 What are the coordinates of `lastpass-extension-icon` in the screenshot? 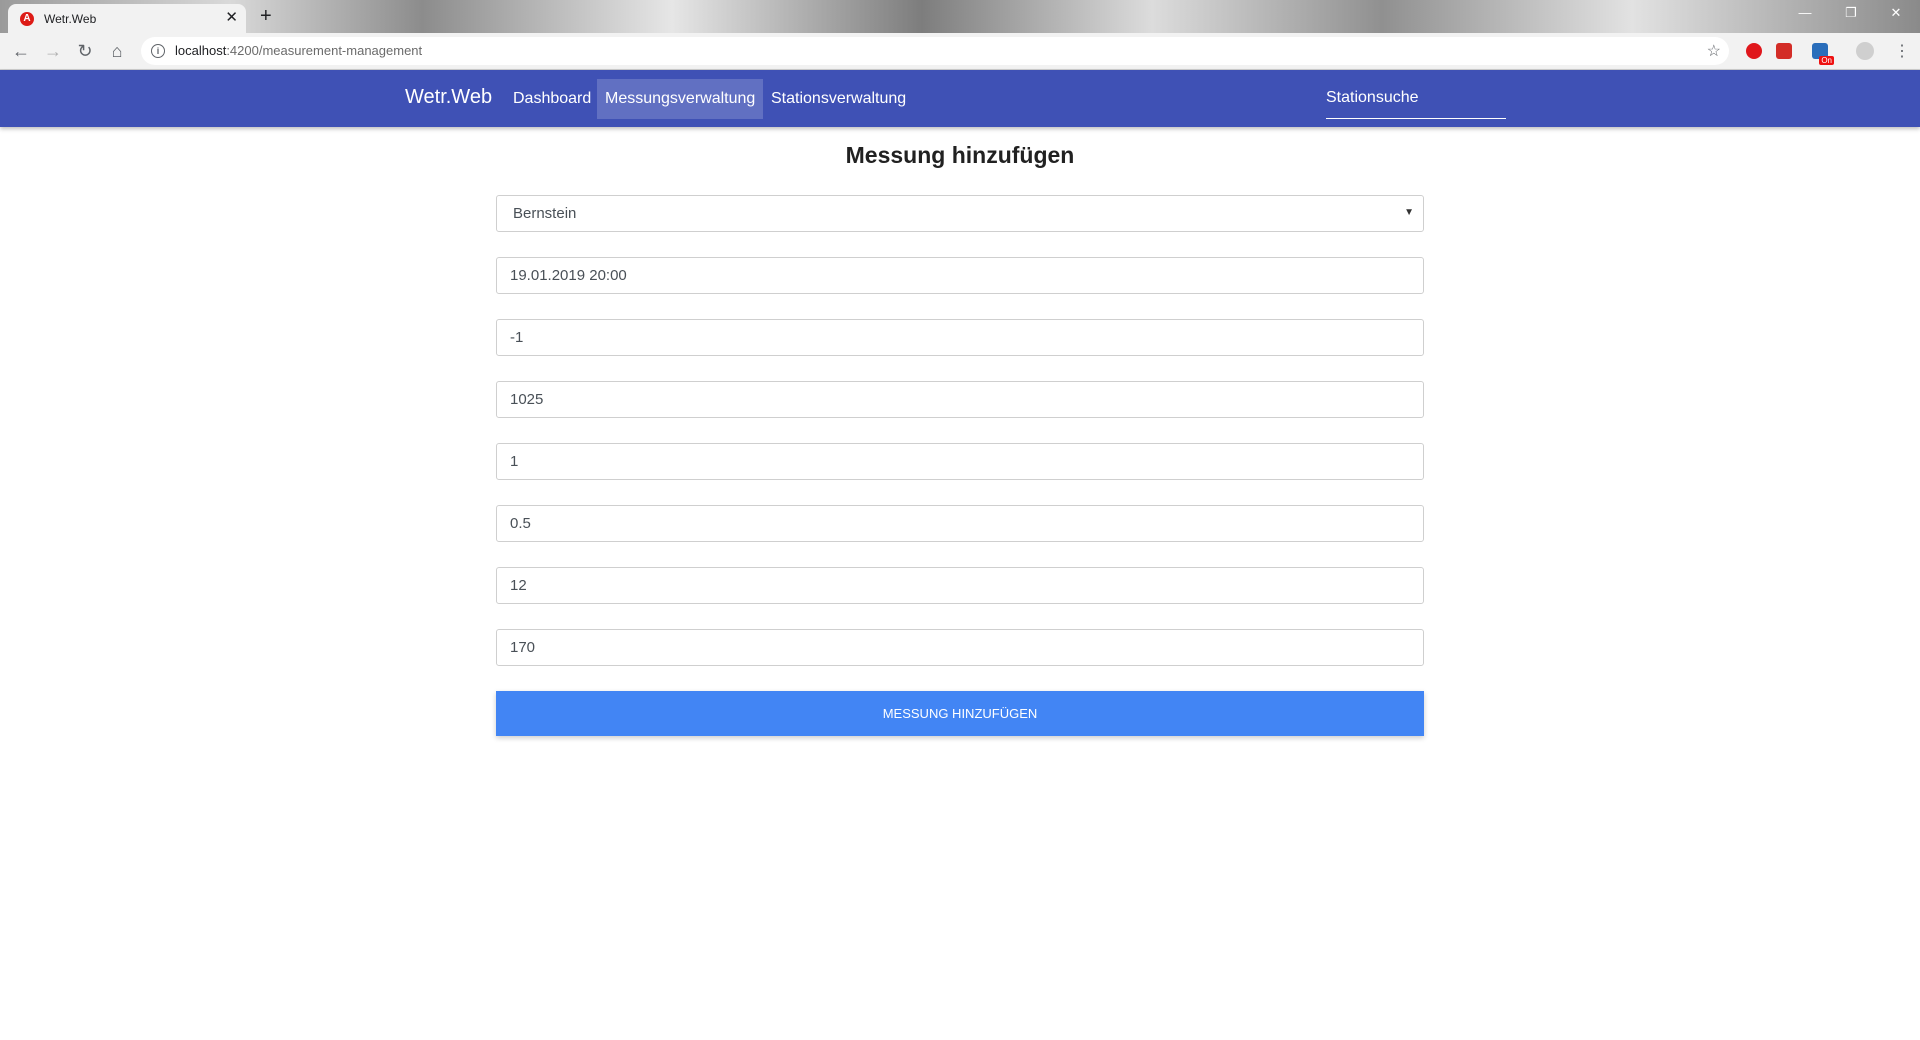 It's located at (1784, 51).